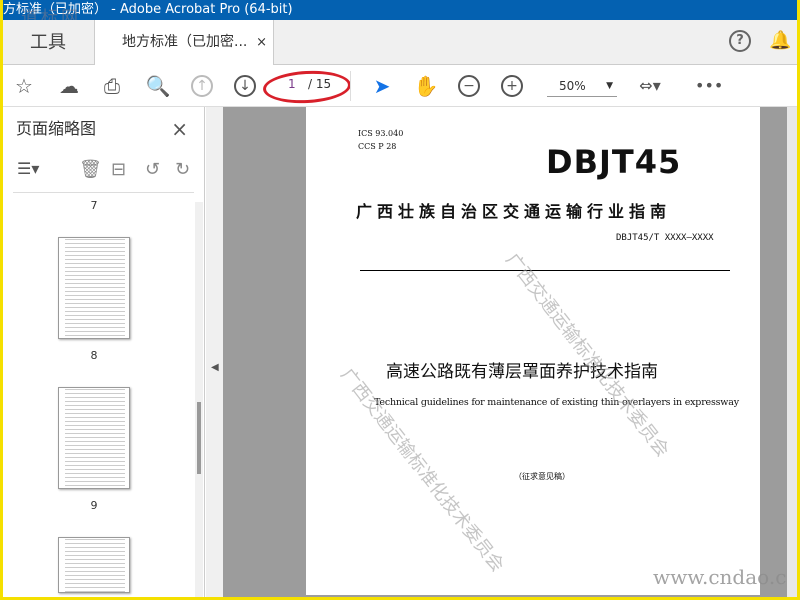 The image size is (800, 600). I want to click on trash-icon: 🗑, so click(90, 169).